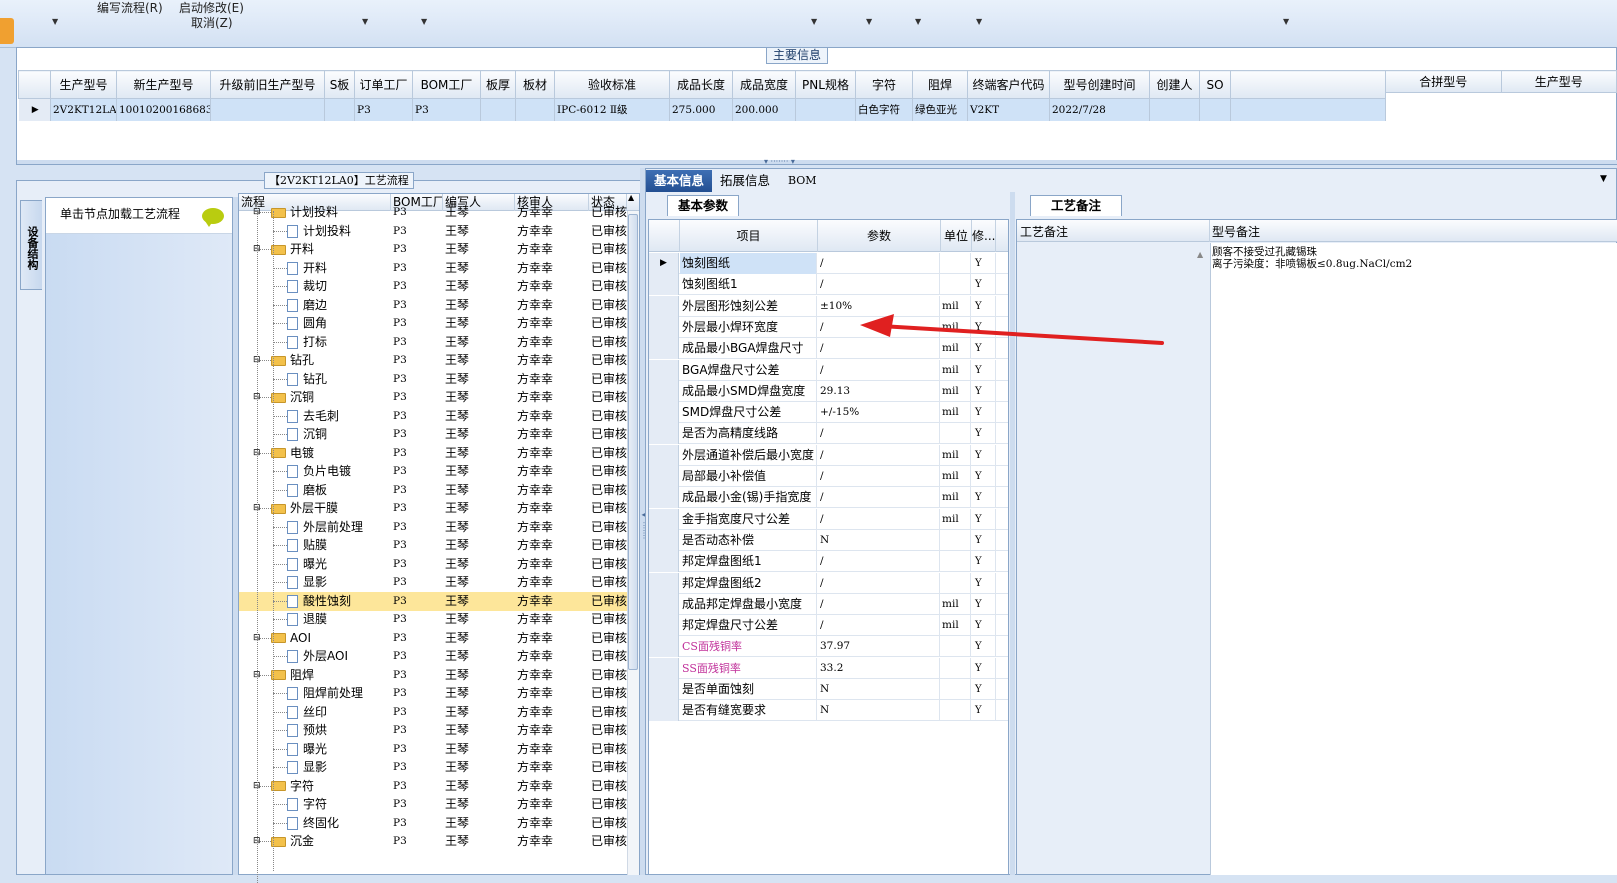  I want to click on param-item-cell: 金手指宽度尺寸公差, so click(748, 519).